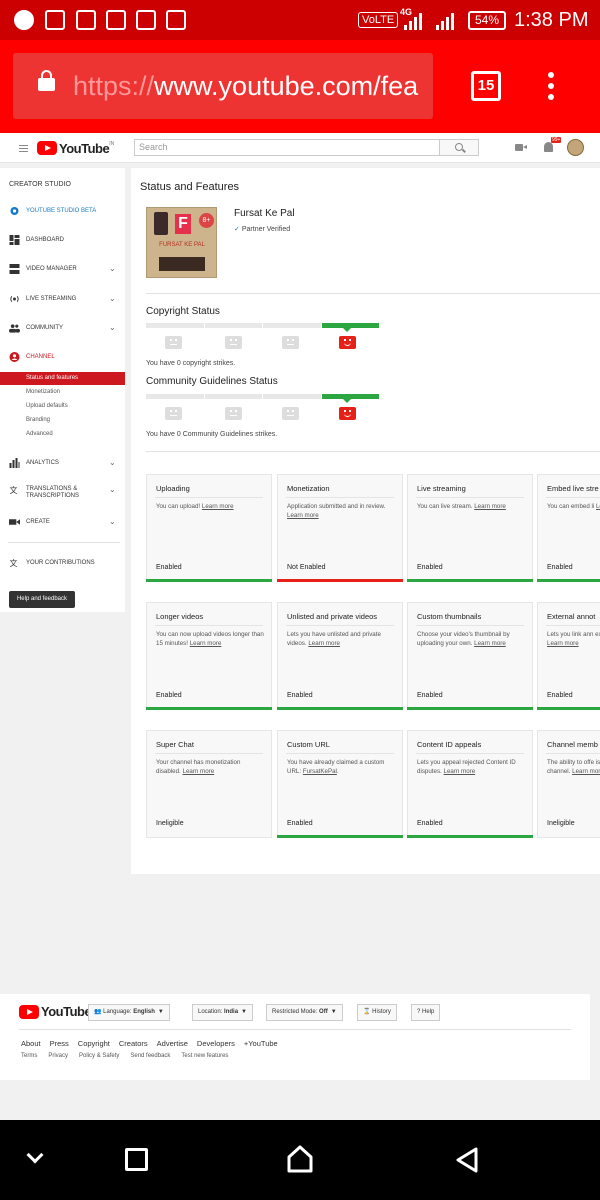 This screenshot has width=600, height=1200. Describe the element at coordinates (461, 506) in the screenshot. I see `feature-card-description: You can live stream. Learn more` at that location.